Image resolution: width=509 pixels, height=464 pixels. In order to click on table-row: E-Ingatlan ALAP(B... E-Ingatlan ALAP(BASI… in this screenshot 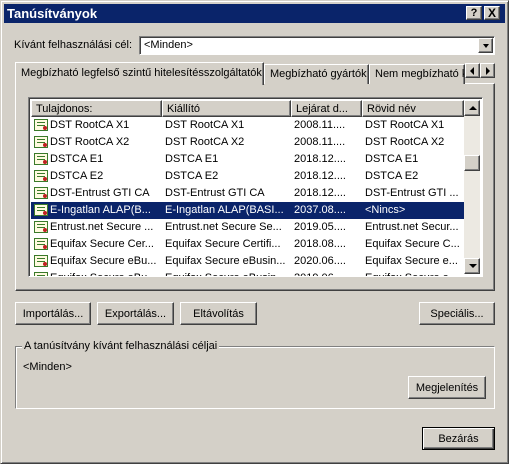, I will do `click(247, 210)`.